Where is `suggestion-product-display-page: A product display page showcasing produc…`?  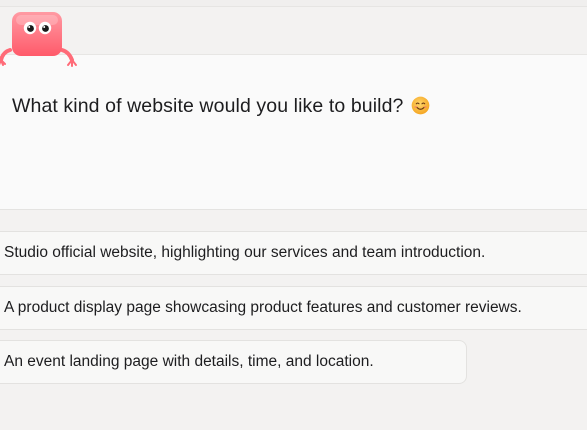 suggestion-product-display-page: A product display page showcasing produc… is located at coordinates (293, 308).